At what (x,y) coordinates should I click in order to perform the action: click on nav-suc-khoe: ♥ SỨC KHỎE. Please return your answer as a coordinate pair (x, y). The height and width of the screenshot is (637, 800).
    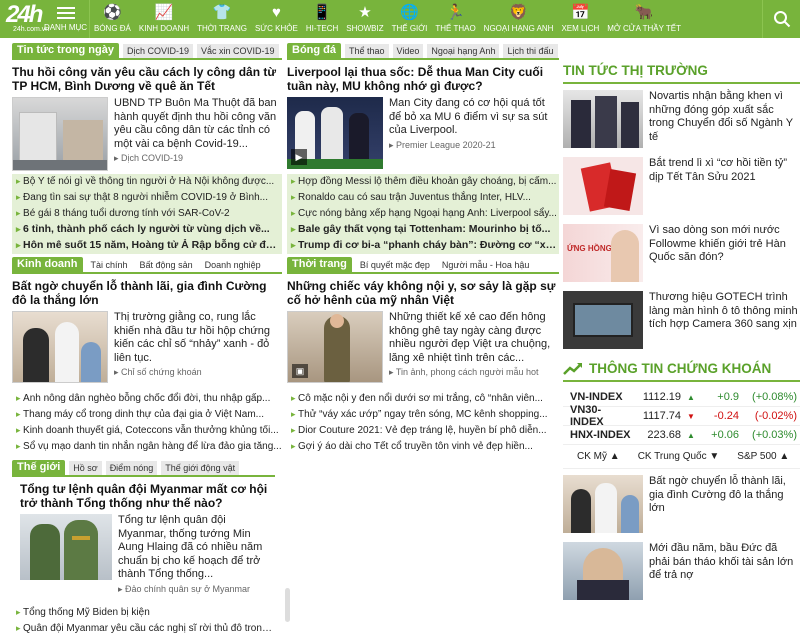
    Looking at the image, I should click on (276, 19).